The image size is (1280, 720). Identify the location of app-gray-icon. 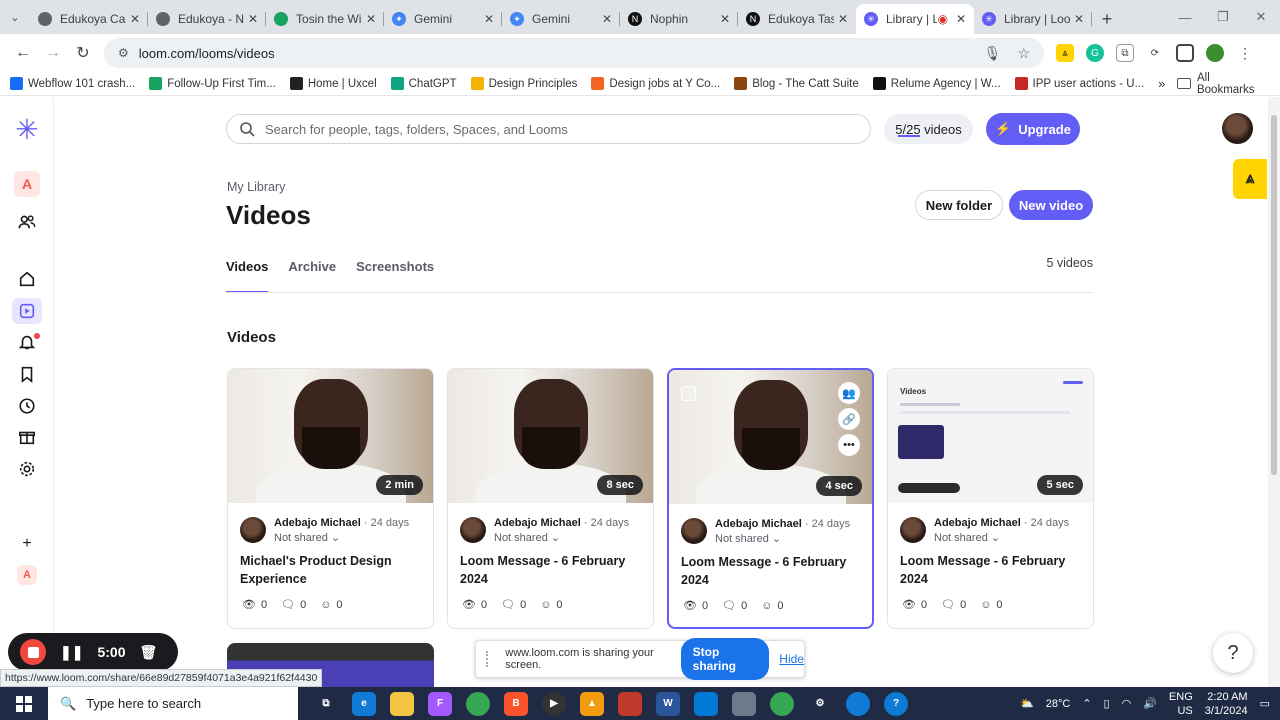
(744, 703).